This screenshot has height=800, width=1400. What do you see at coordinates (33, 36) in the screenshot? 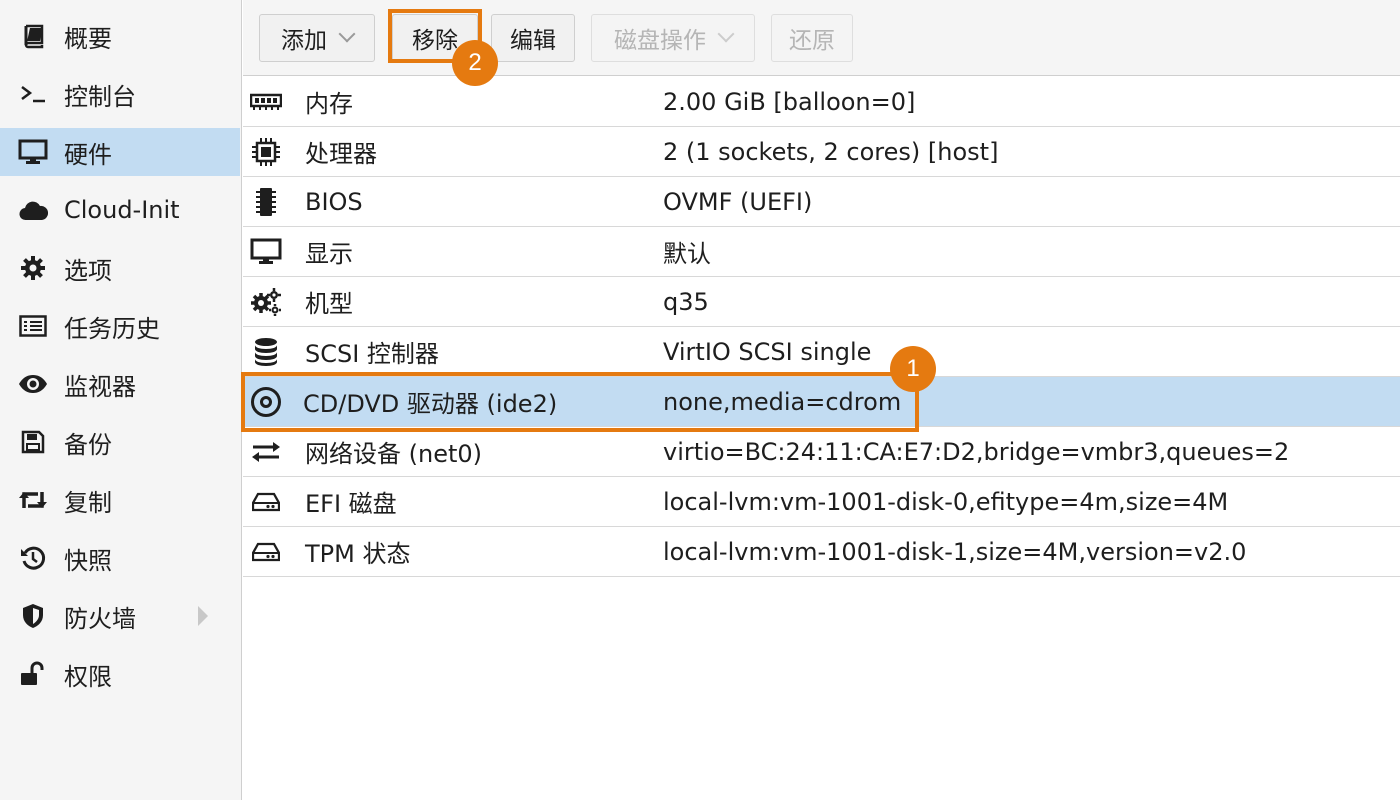
I see `book-icon` at bounding box center [33, 36].